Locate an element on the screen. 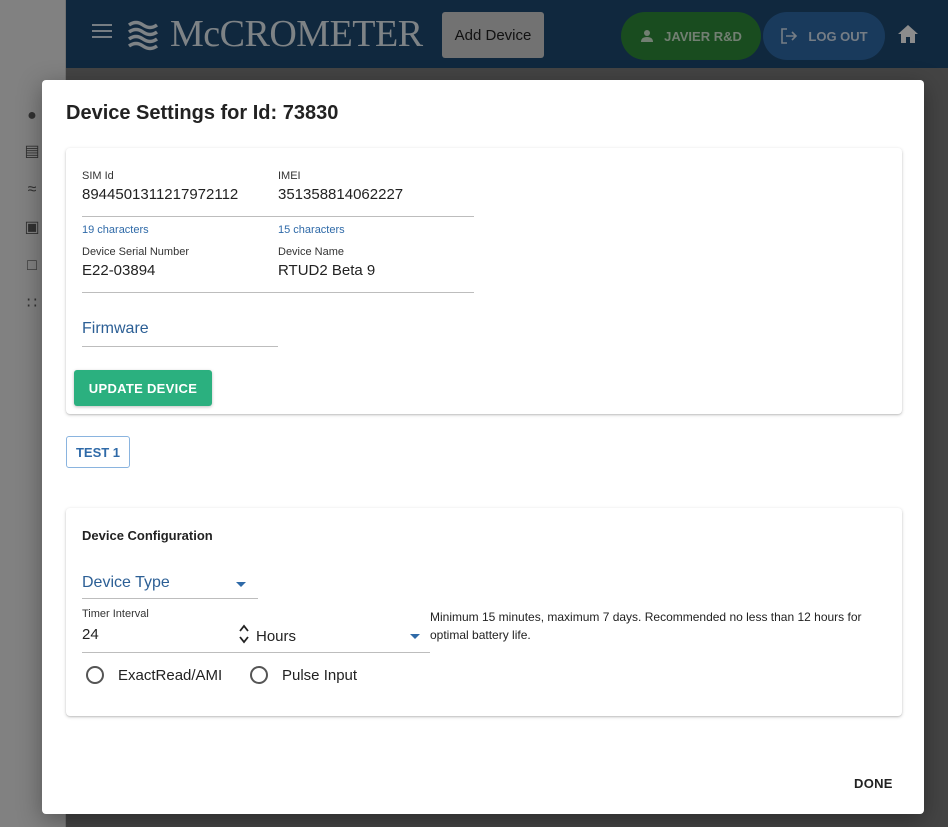 The image size is (948, 827). imei-label: IMEI is located at coordinates (289, 176).